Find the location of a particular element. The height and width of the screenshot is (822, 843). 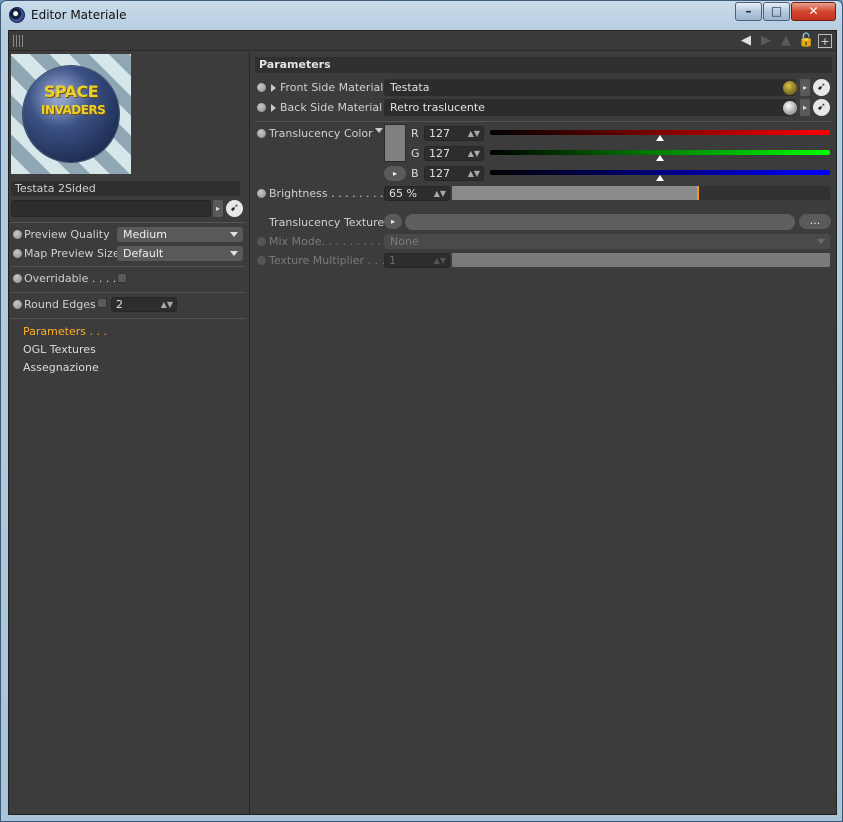

map-preview-size-label: Map Preview Size is located at coordinates (72, 253).